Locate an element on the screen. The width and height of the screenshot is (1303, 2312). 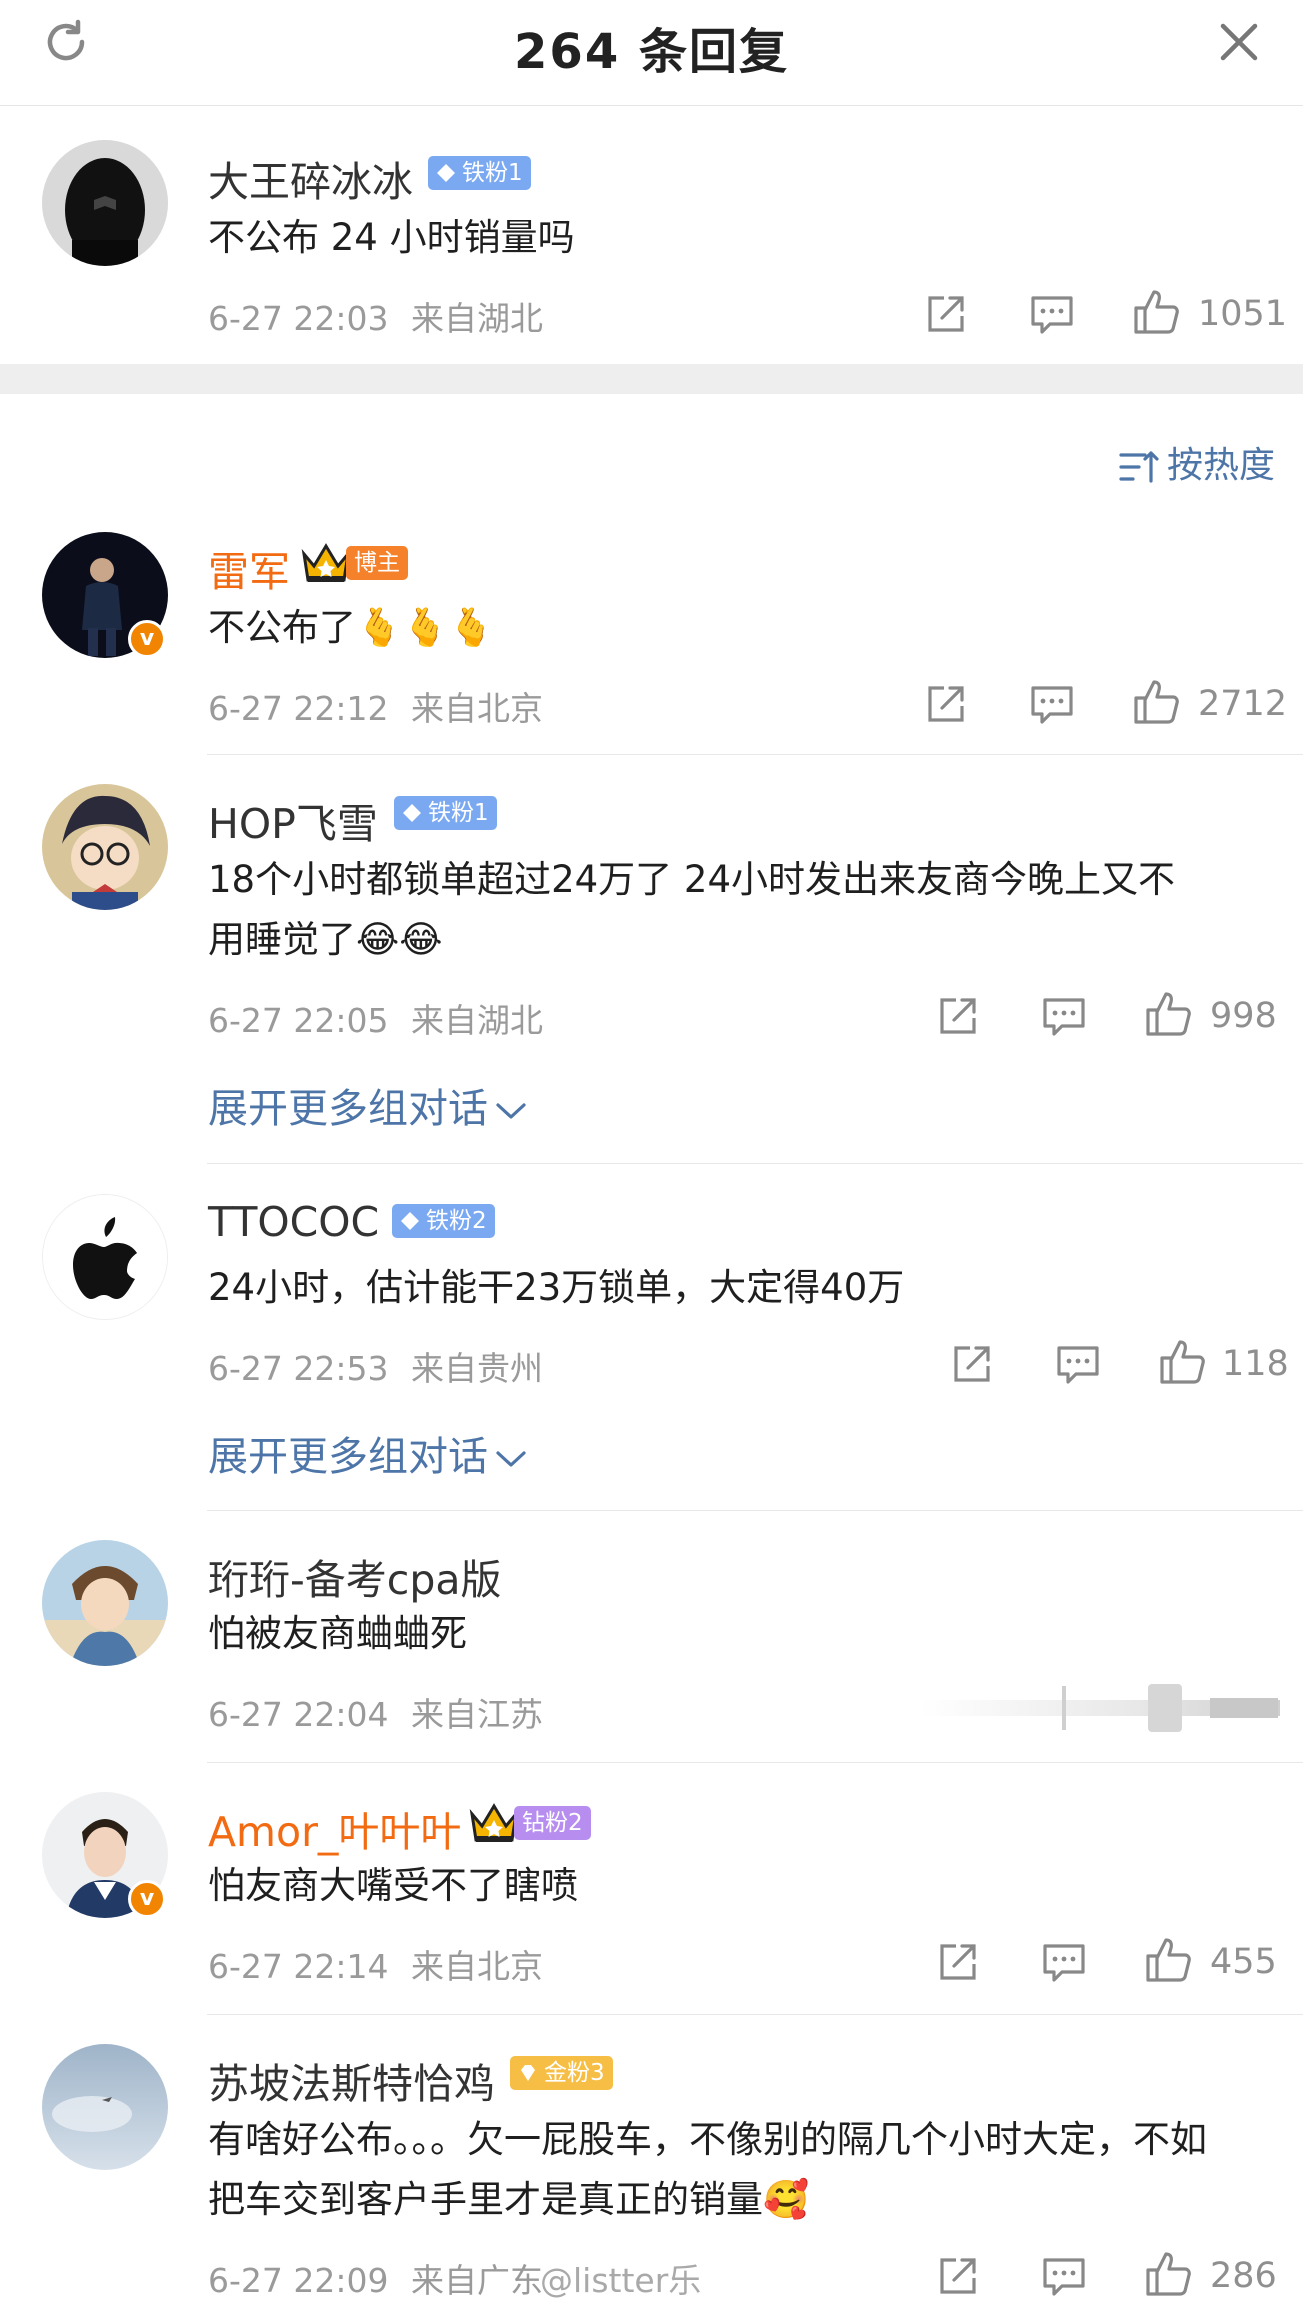
crown-icon is located at coordinates (326, 562).